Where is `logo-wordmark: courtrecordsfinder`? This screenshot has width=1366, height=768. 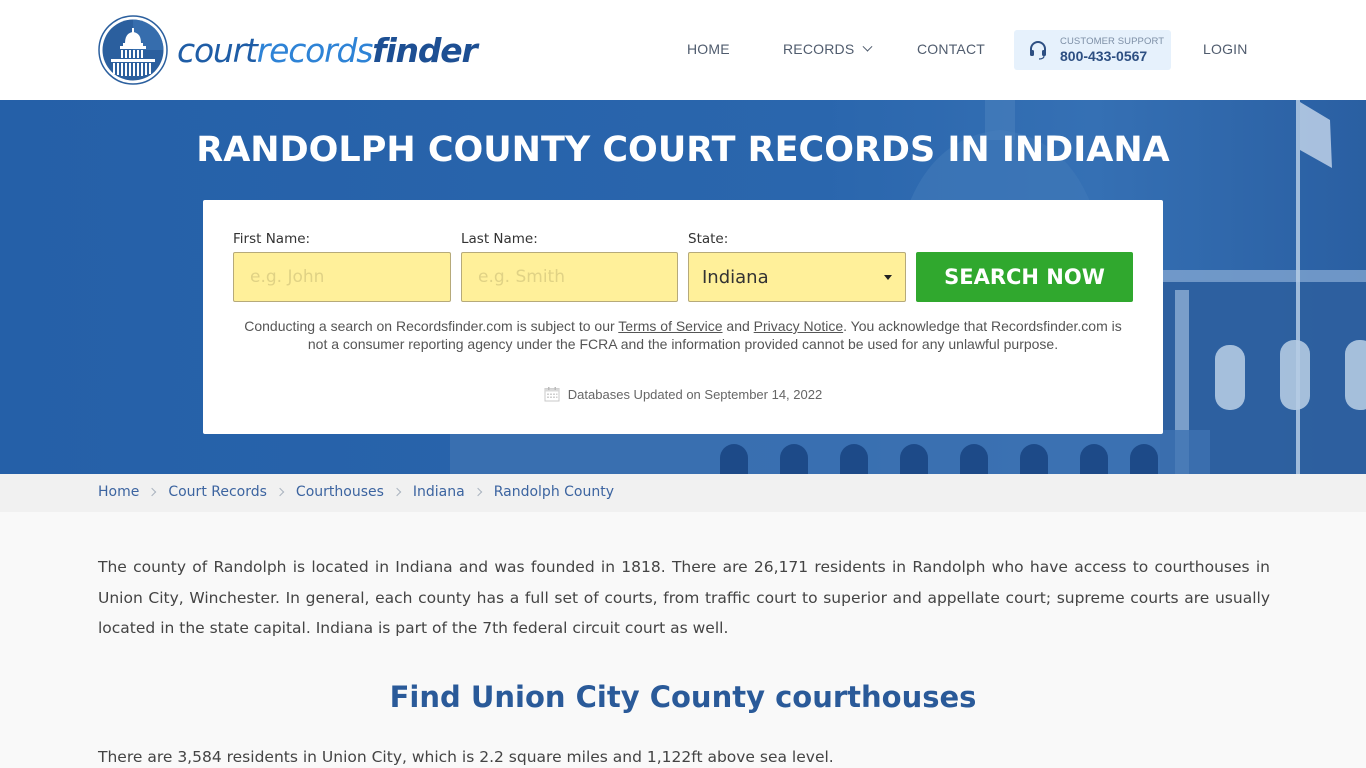
logo-wordmark: courtrecordsfinder is located at coordinates (327, 50).